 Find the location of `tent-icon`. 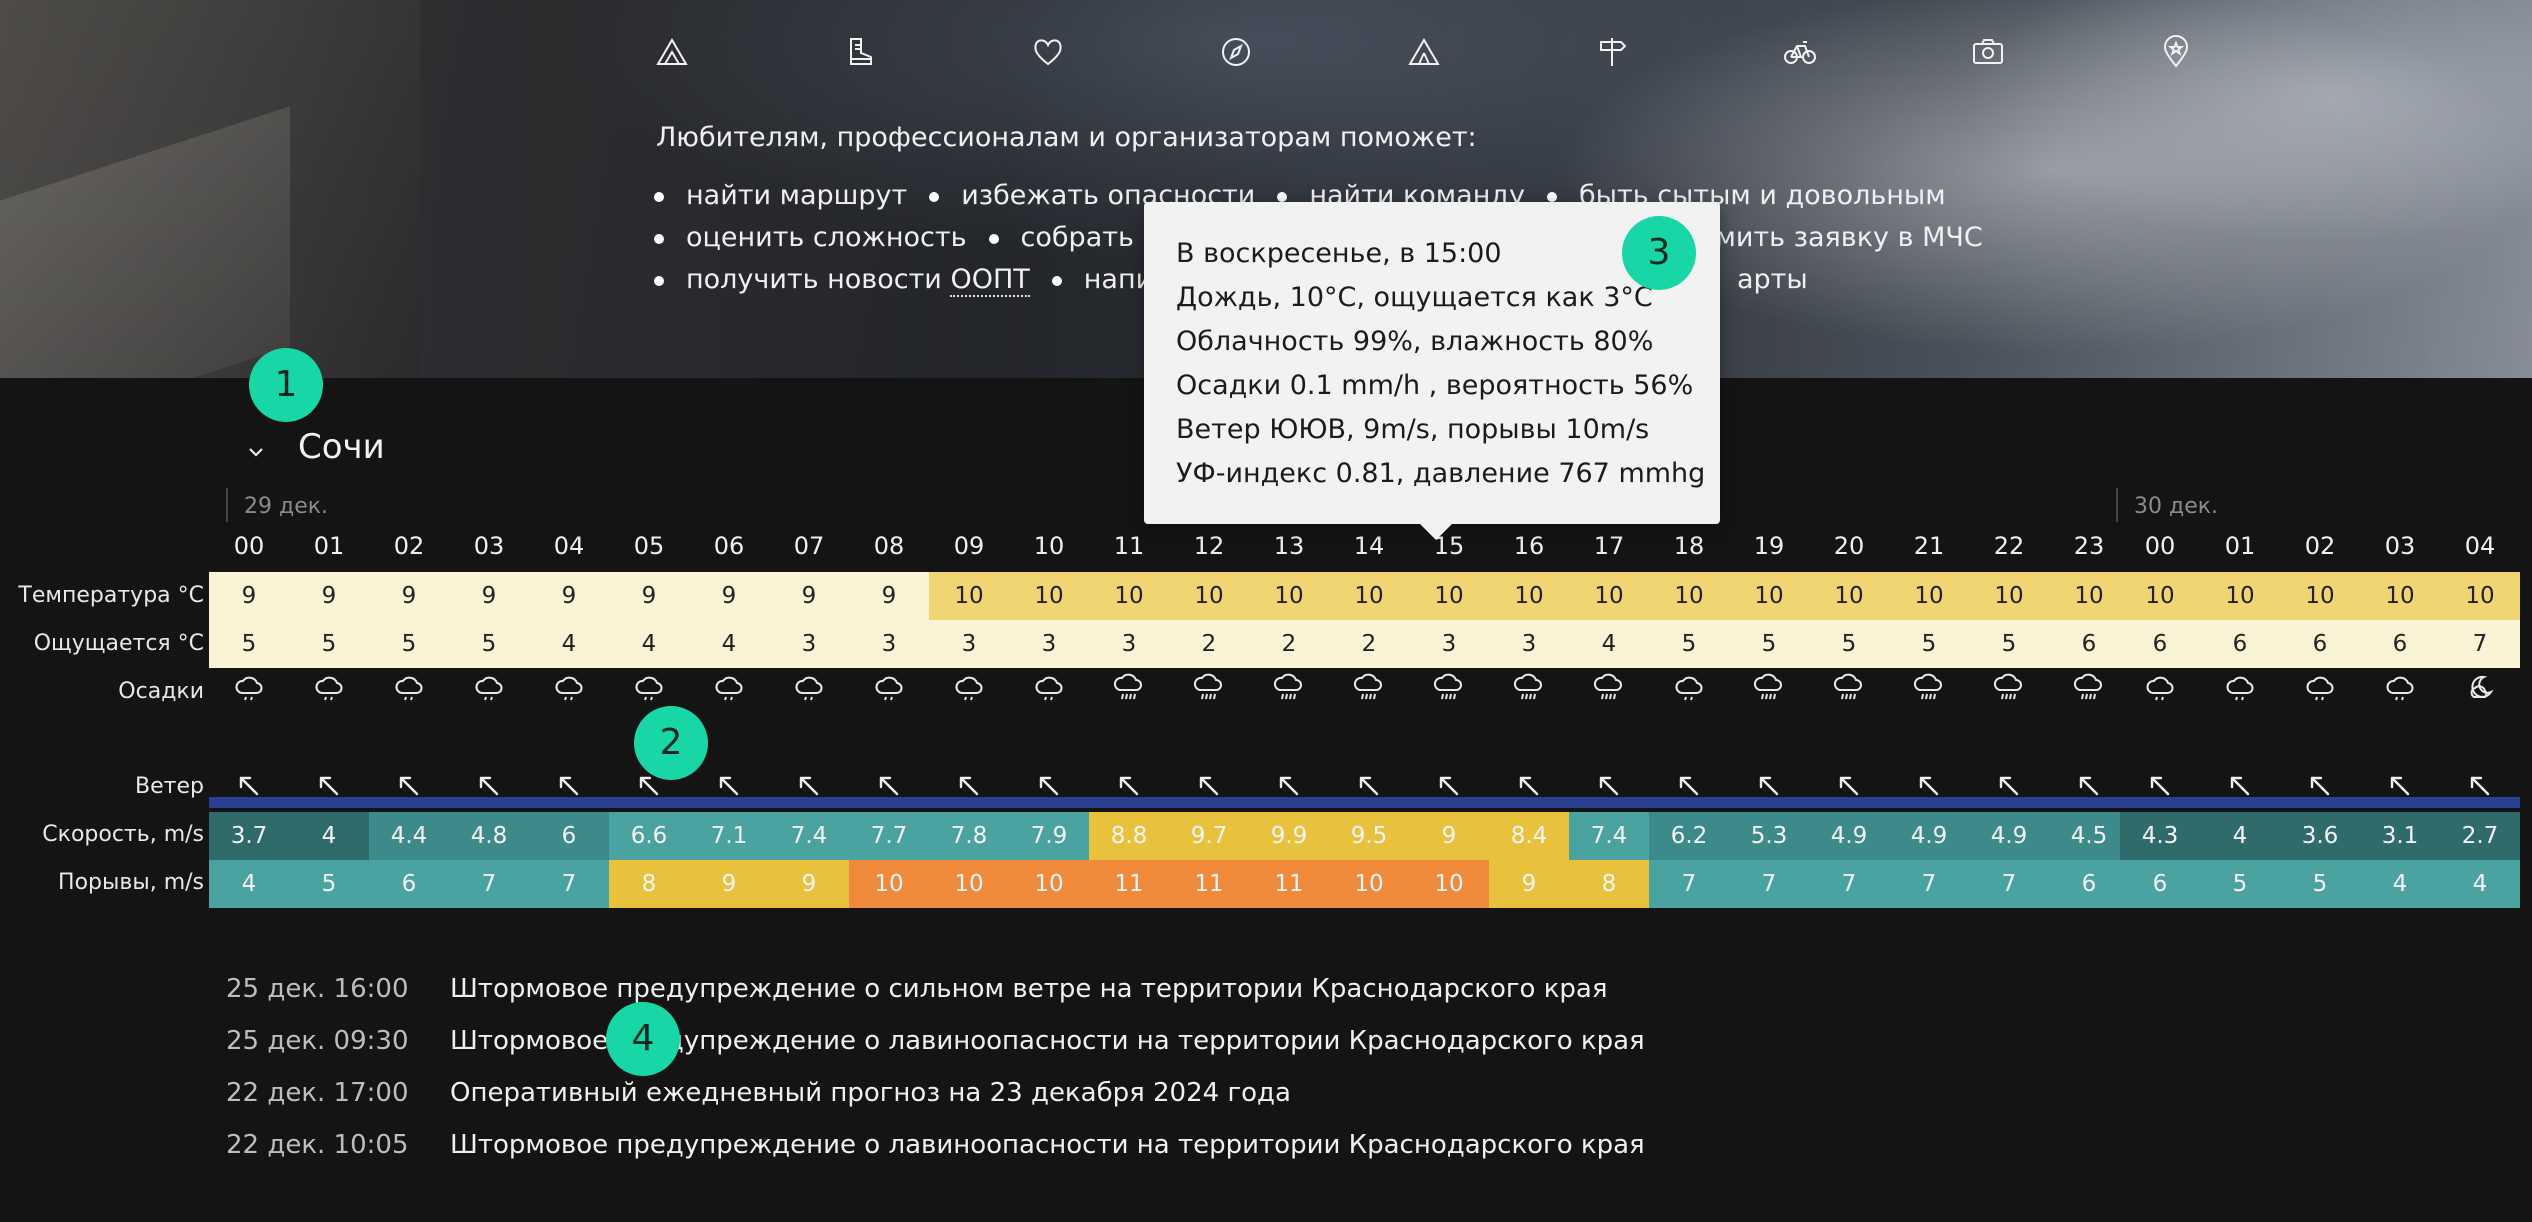

tent-icon is located at coordinates (1427, 55).